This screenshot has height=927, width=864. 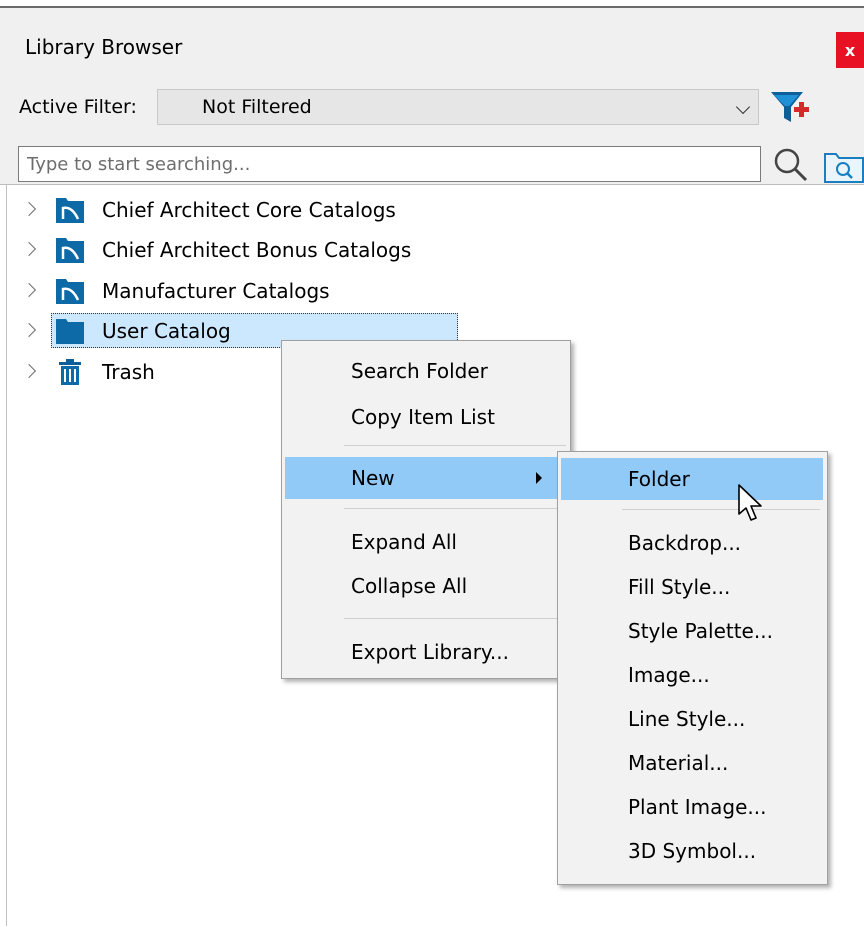 I want to click on add-filter-icon, so click(x=790, y=107).